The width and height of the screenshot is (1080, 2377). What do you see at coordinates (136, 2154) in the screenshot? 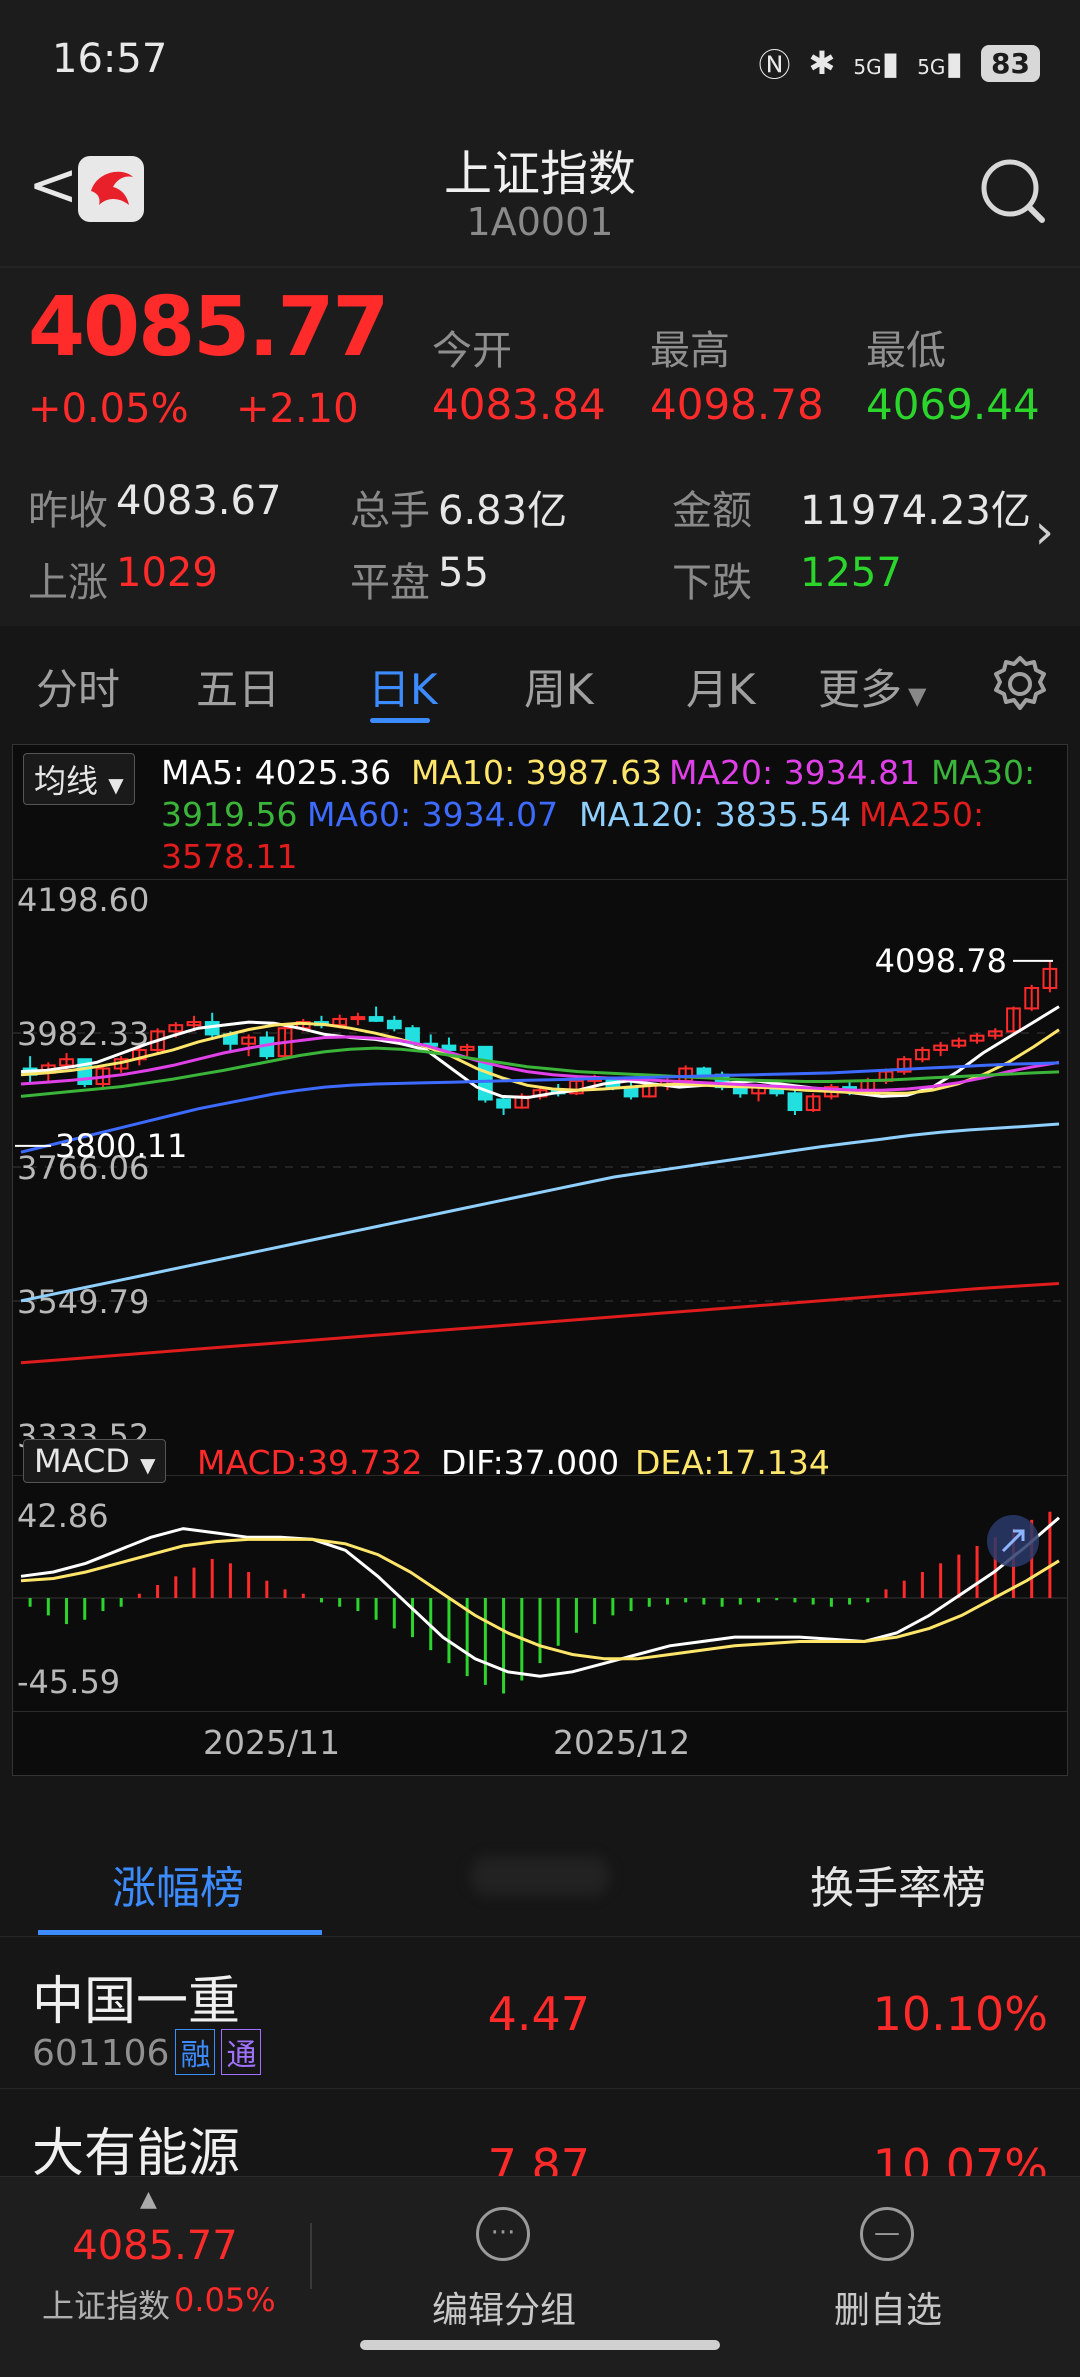
I see `stock-name: 大有能源` at bounding box center [136, 2154].